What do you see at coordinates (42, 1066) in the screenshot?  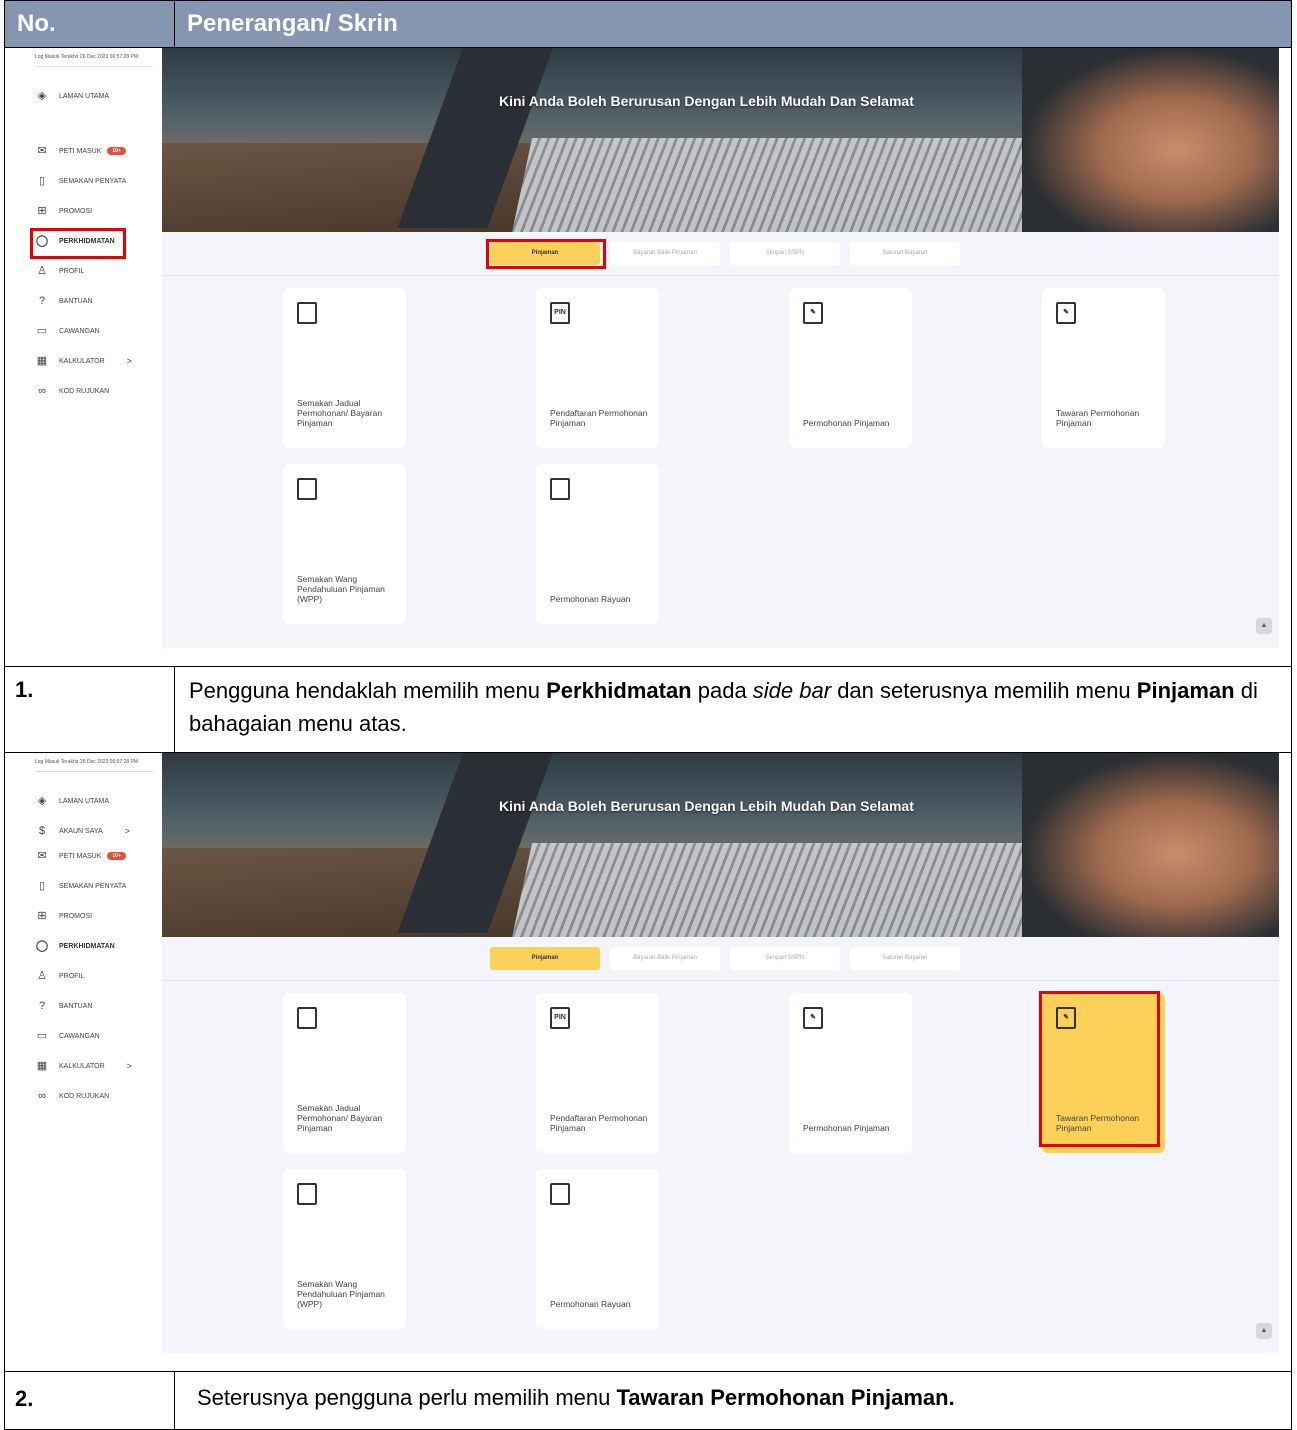 I see `calculator-icon: ▦` at bounding box center [42, 1066].